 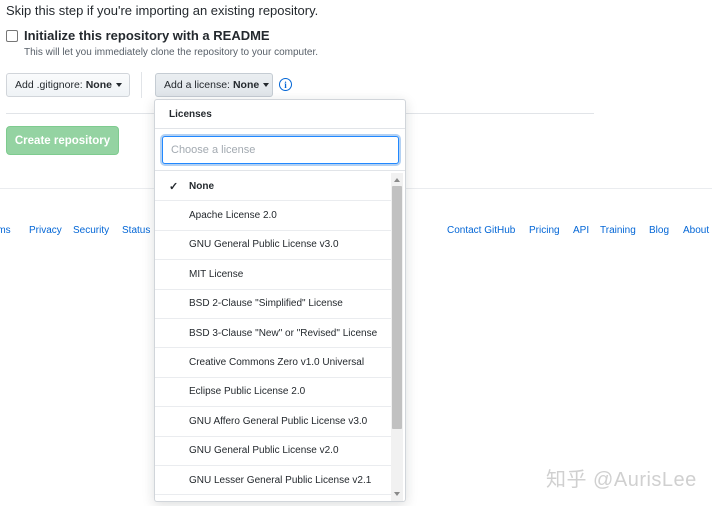 I want to click on license-option-gpl2: GNU General Public License v2.0, so click(x=273, y=451).